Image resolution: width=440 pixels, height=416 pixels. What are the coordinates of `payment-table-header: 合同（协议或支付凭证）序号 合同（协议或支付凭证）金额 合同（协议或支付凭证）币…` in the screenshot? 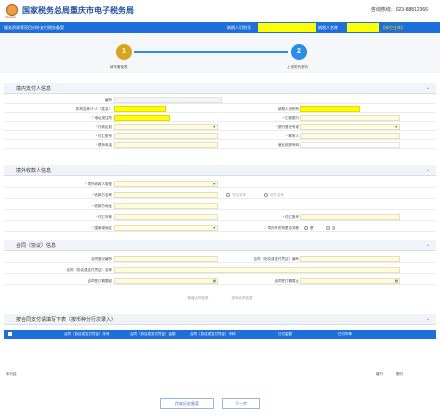 It's located at (237, 334).